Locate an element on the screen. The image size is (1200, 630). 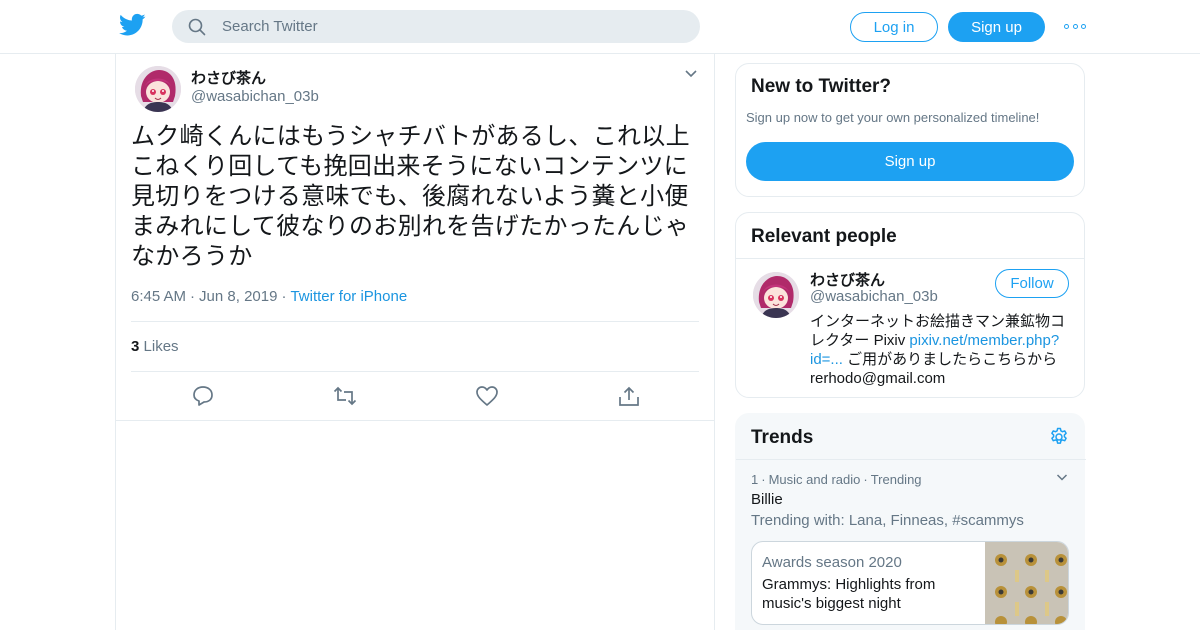
likes-number: 3 is located at coordinates (135, 346).